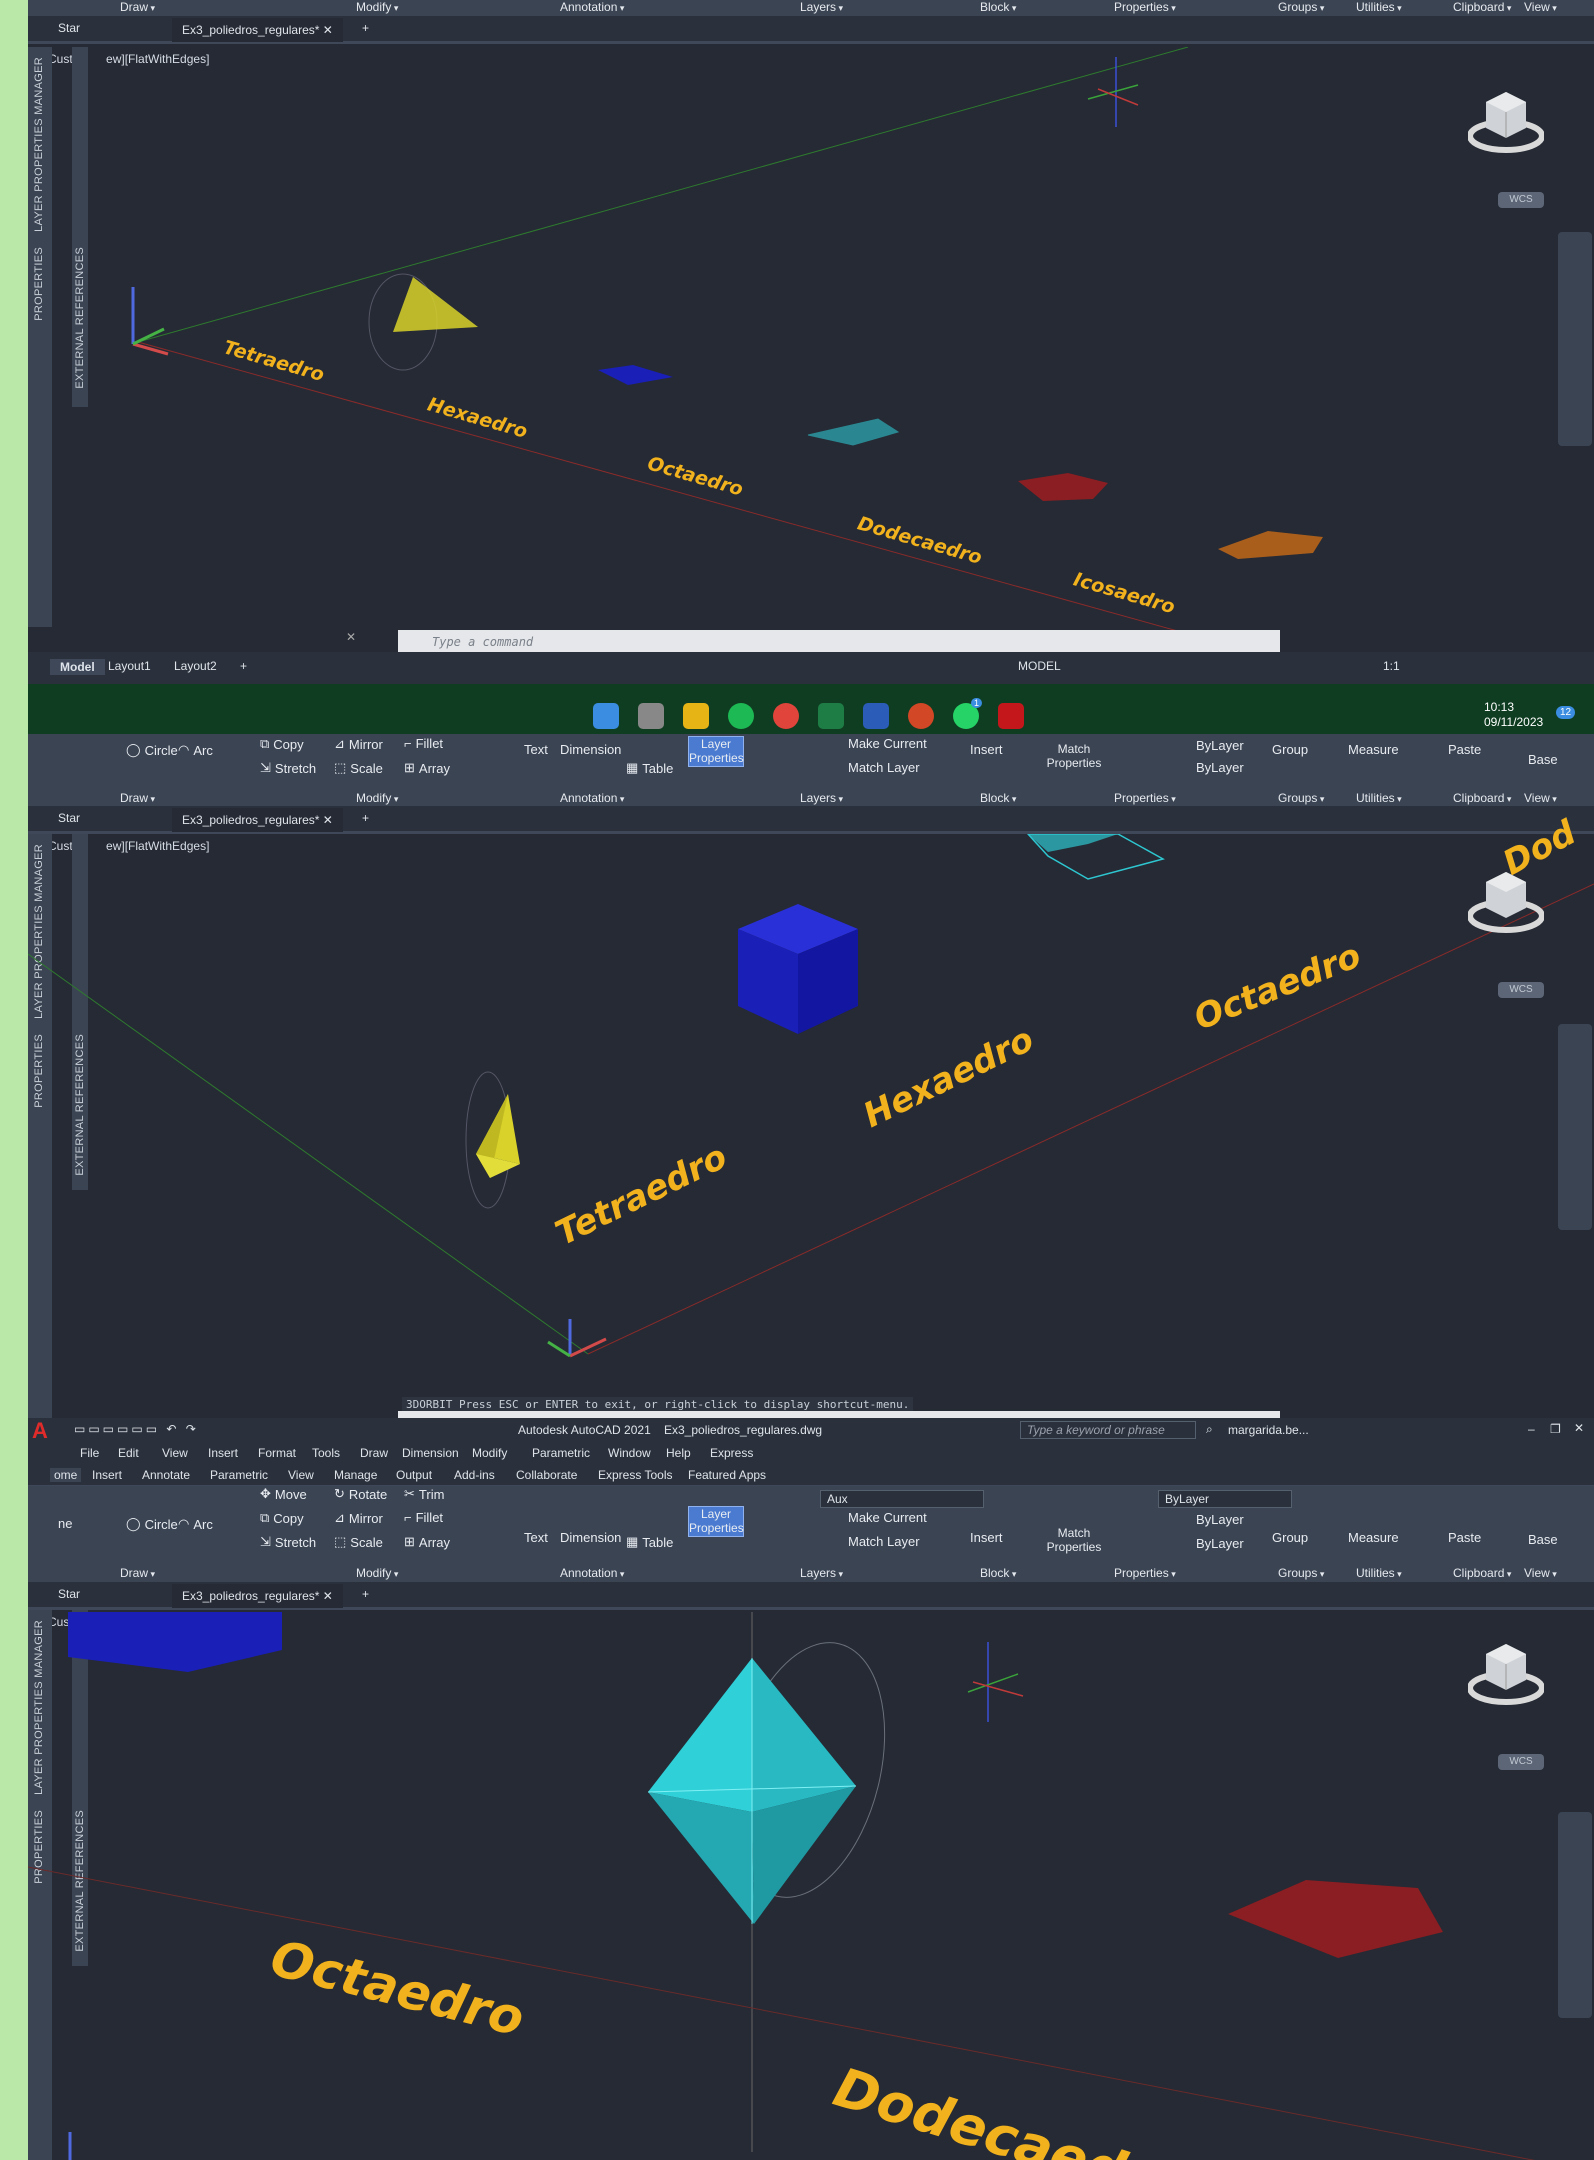 The width and height of the screenshot is (1594, 2160). I want to click on notification-badge: 12, so click(1566, 712).